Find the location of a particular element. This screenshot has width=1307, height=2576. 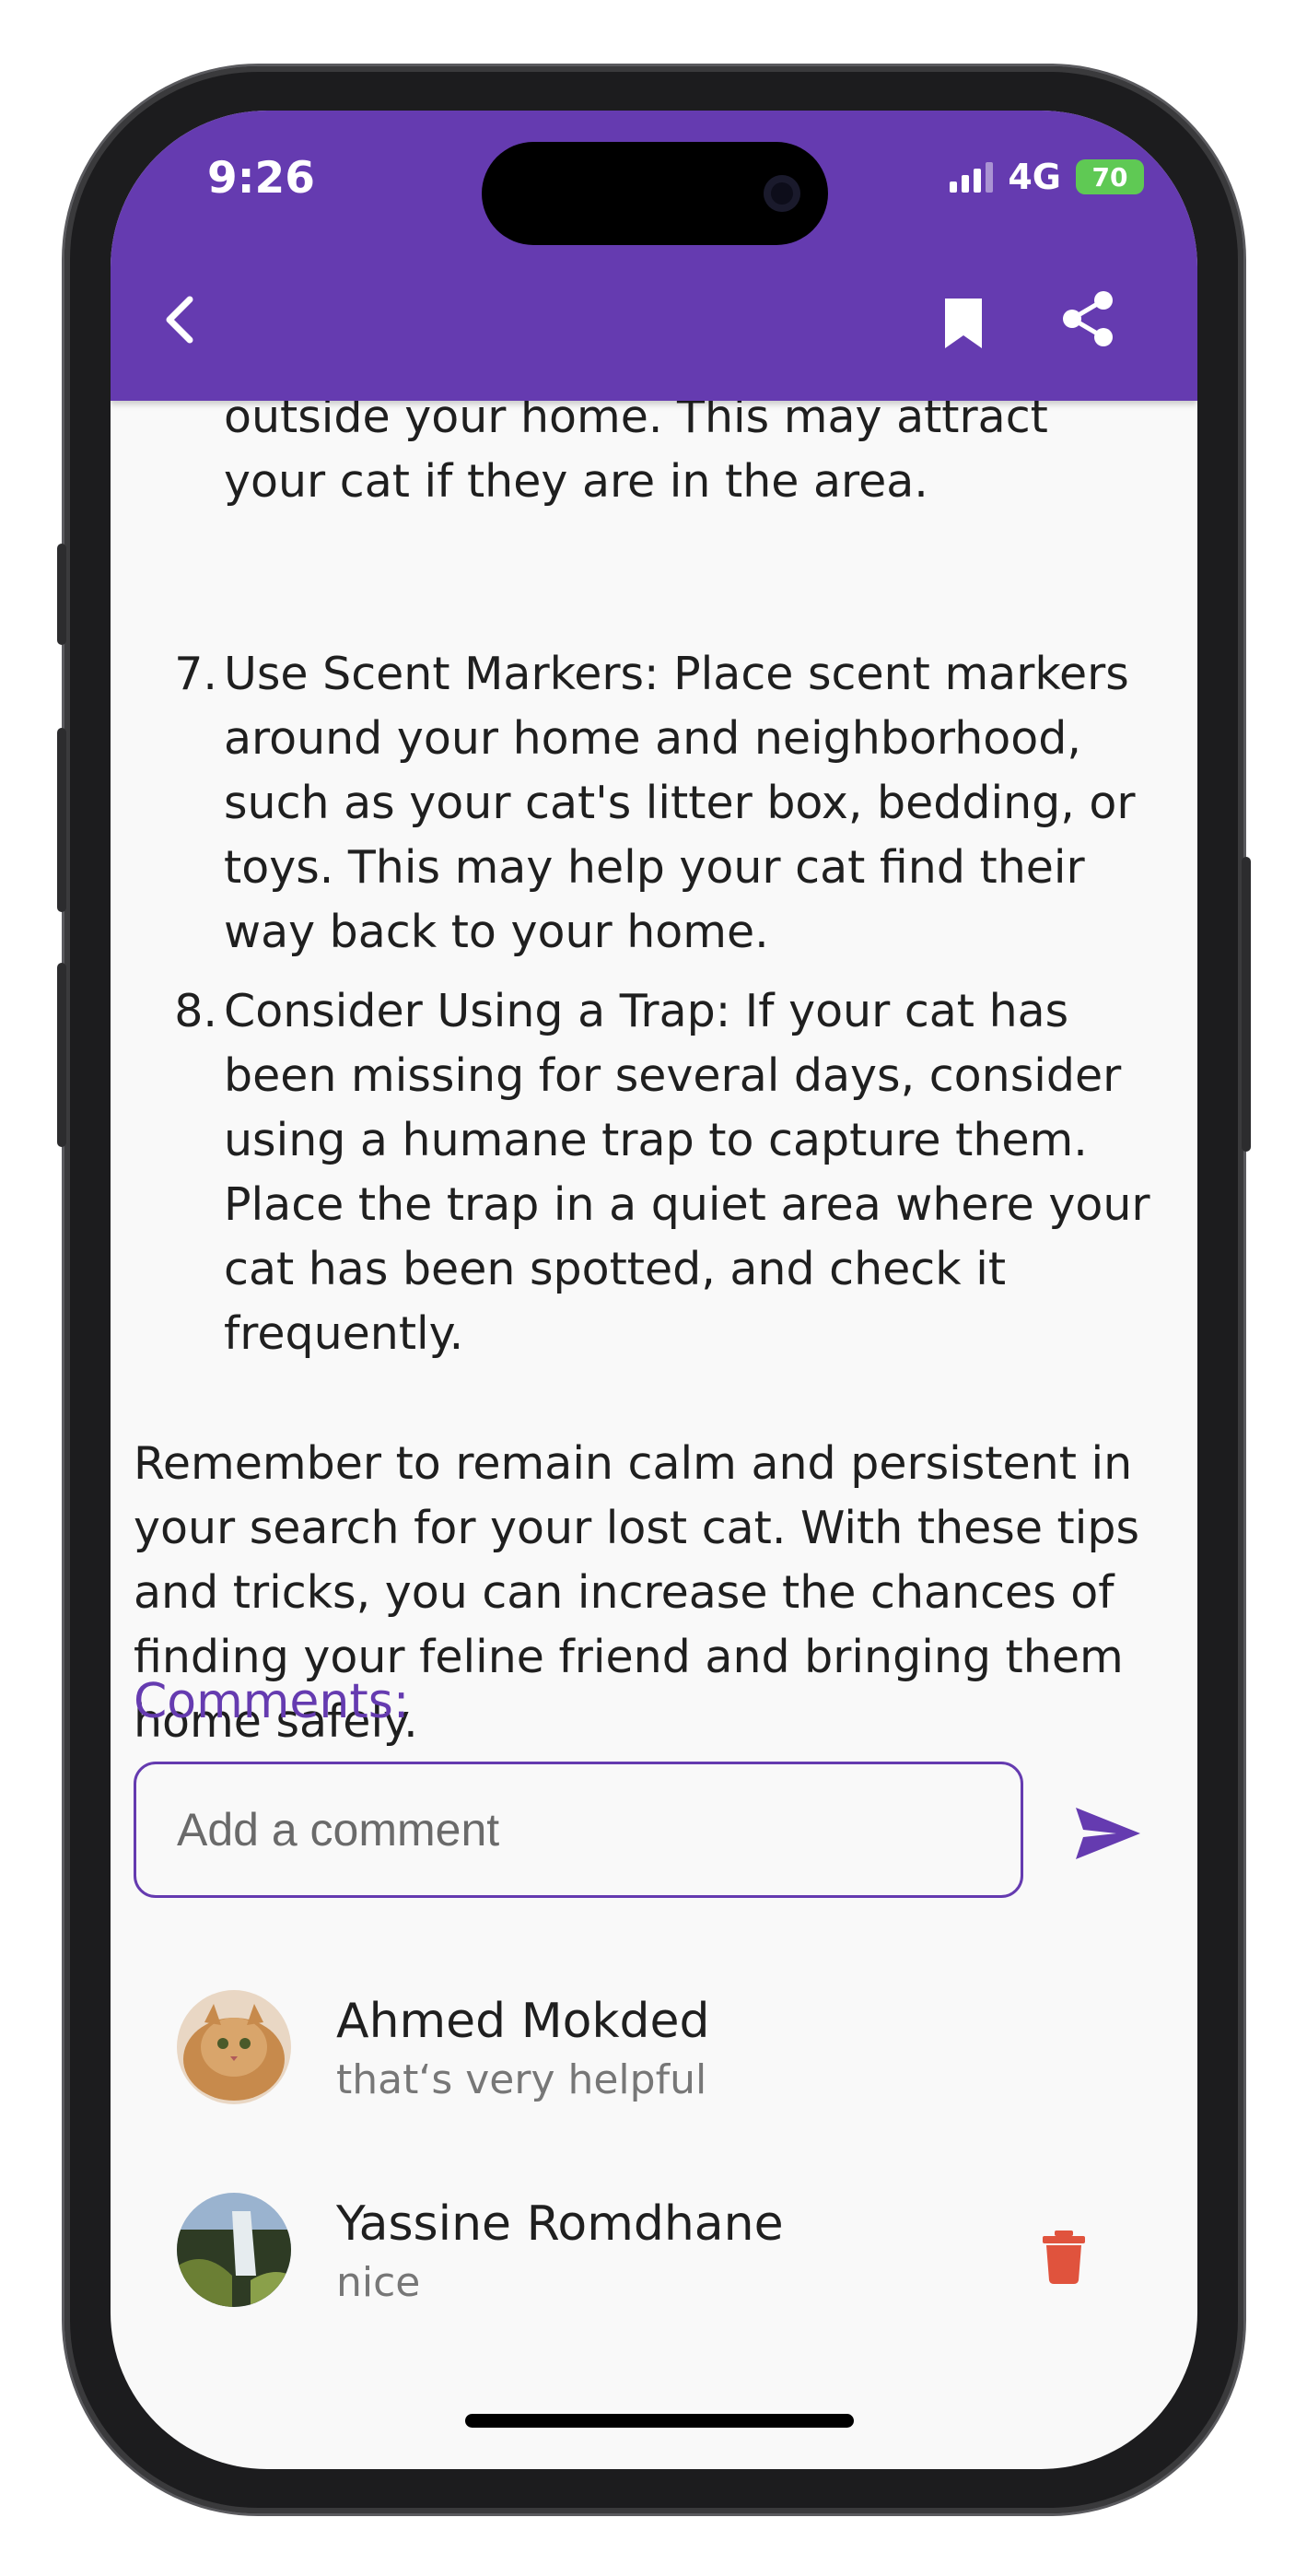

network-type: 4G is located at coordinates (1034, 177).